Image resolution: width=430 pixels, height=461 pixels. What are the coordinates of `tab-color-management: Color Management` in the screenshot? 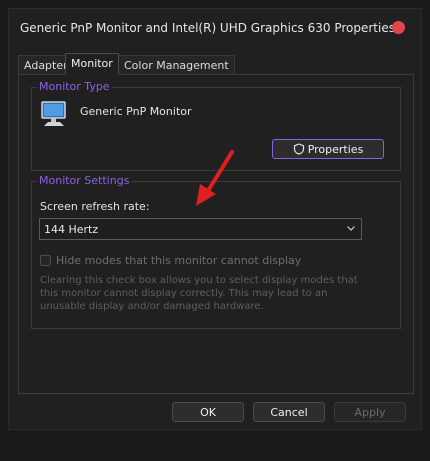 It's located at (176, 64).